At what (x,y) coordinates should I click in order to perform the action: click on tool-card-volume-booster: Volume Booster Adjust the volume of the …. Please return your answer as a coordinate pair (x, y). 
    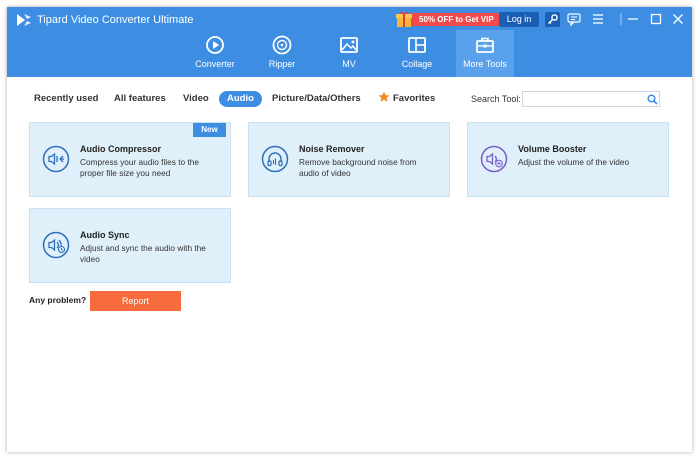
    Looking at the image, I should click on (568, 159).